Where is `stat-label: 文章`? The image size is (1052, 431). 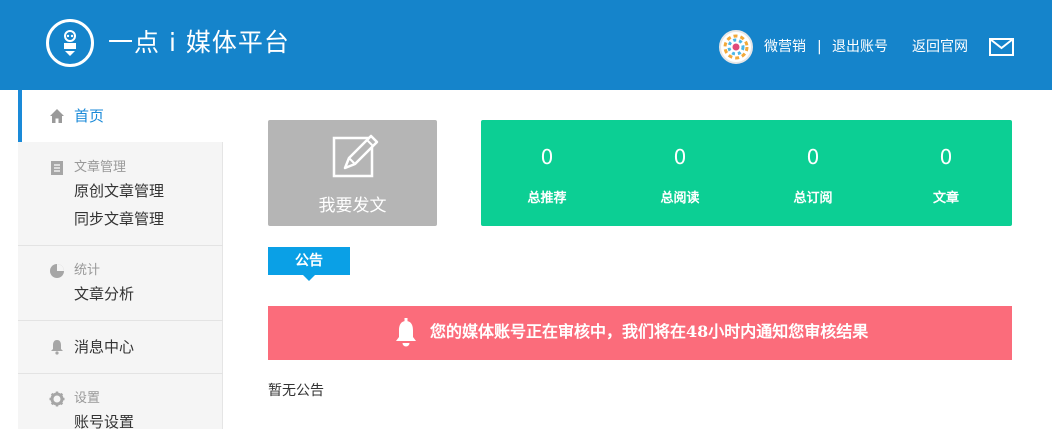 stat-label: 文章 is located at coordinates (945, 198).